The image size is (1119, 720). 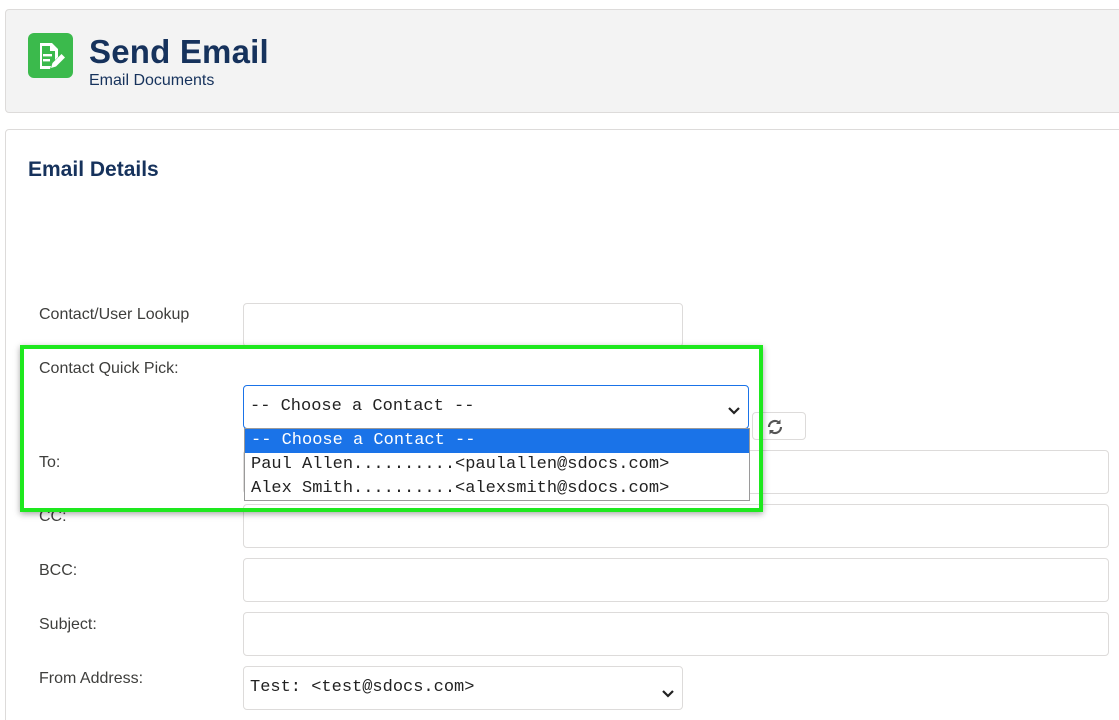 I want to click on section-title: Email Details, so click(x=93, y=169).